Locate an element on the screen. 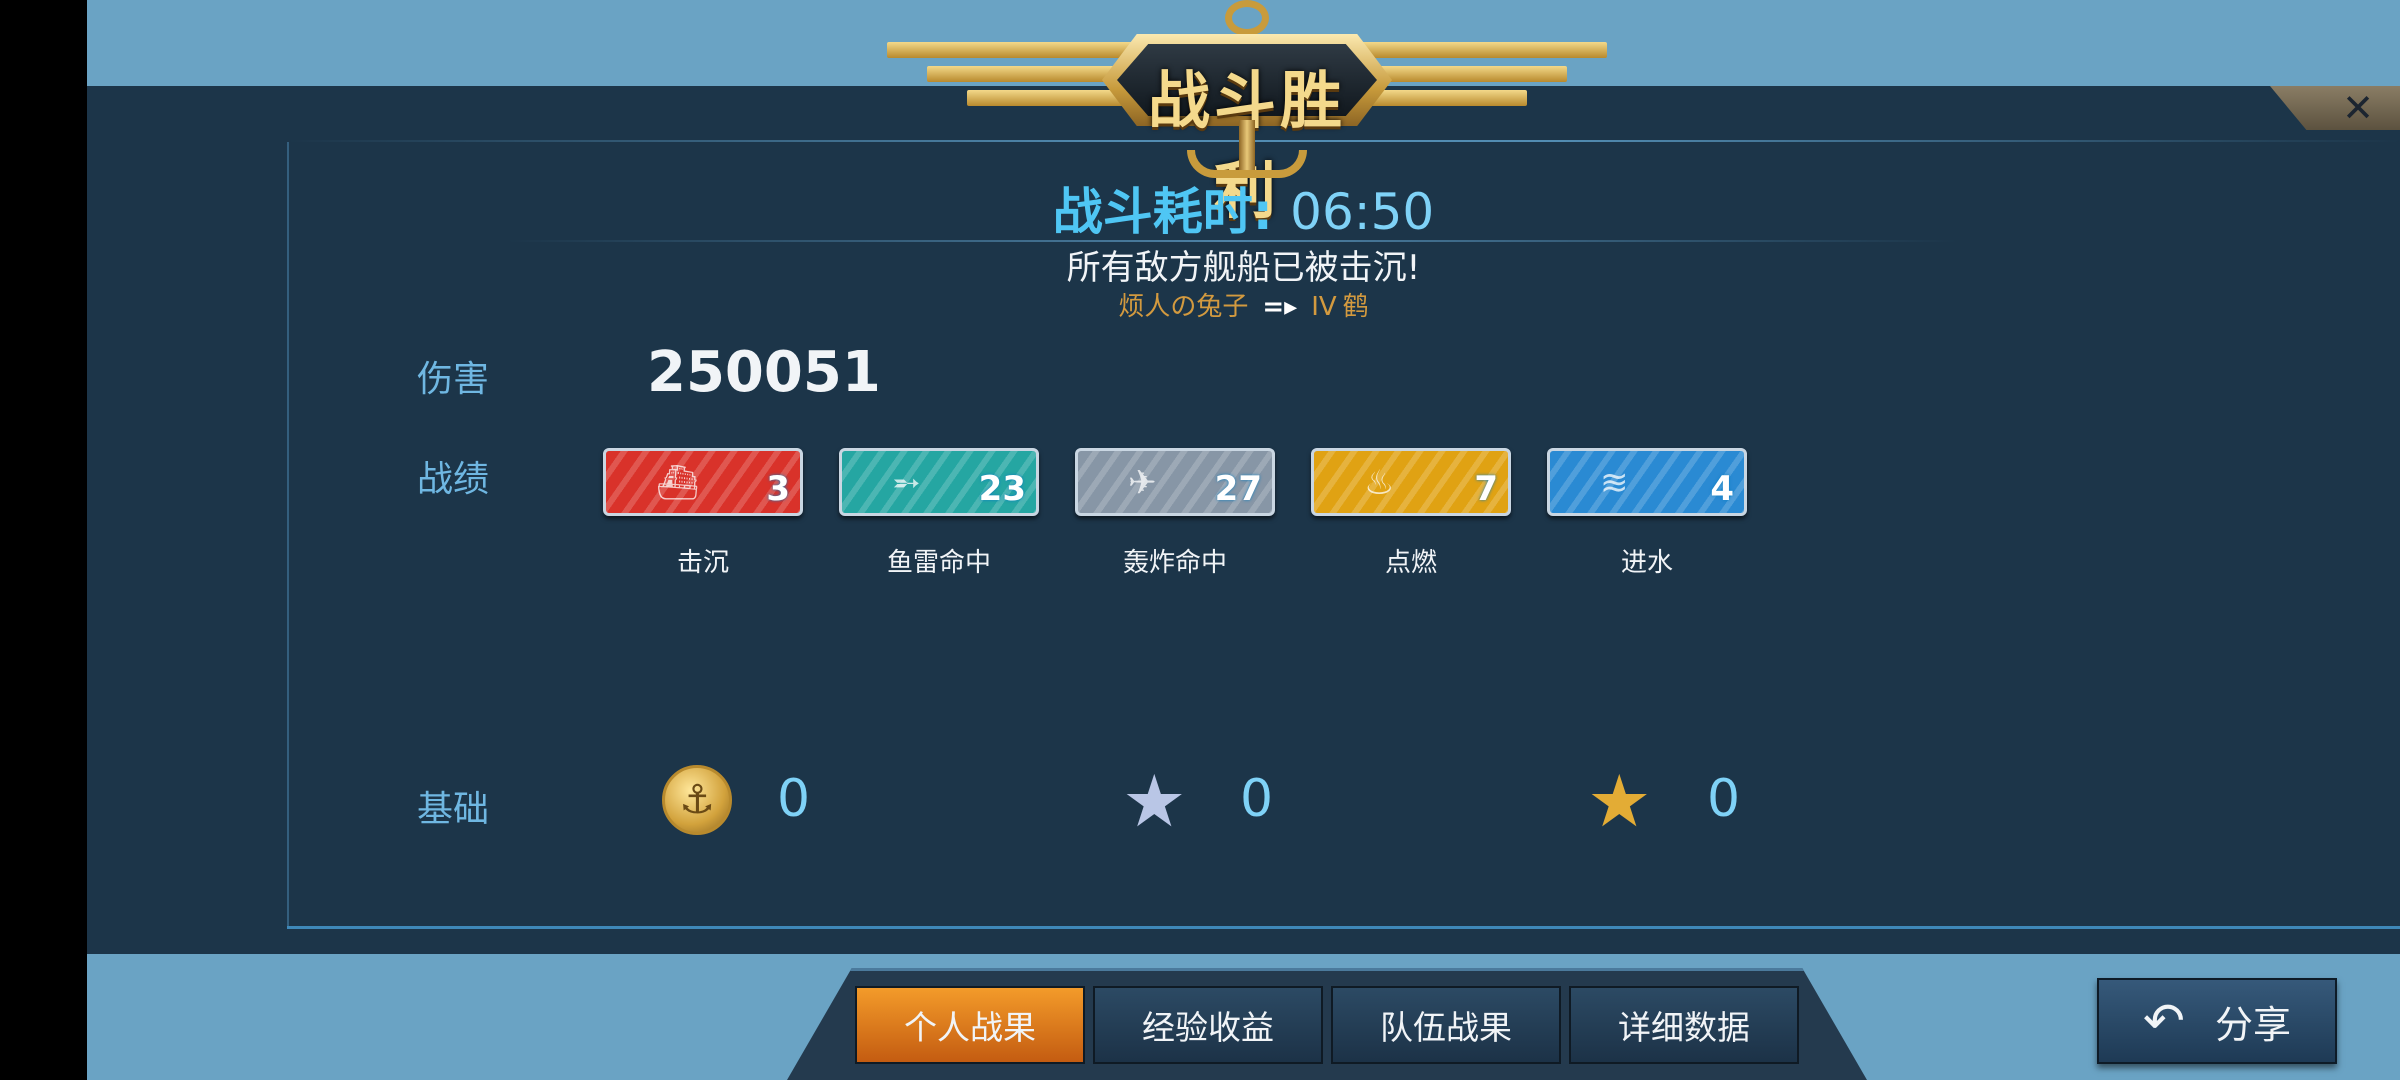 The height and width of the screenshot is (1080, 2400). coin-value: 0 is located at coordinates (794, 799).